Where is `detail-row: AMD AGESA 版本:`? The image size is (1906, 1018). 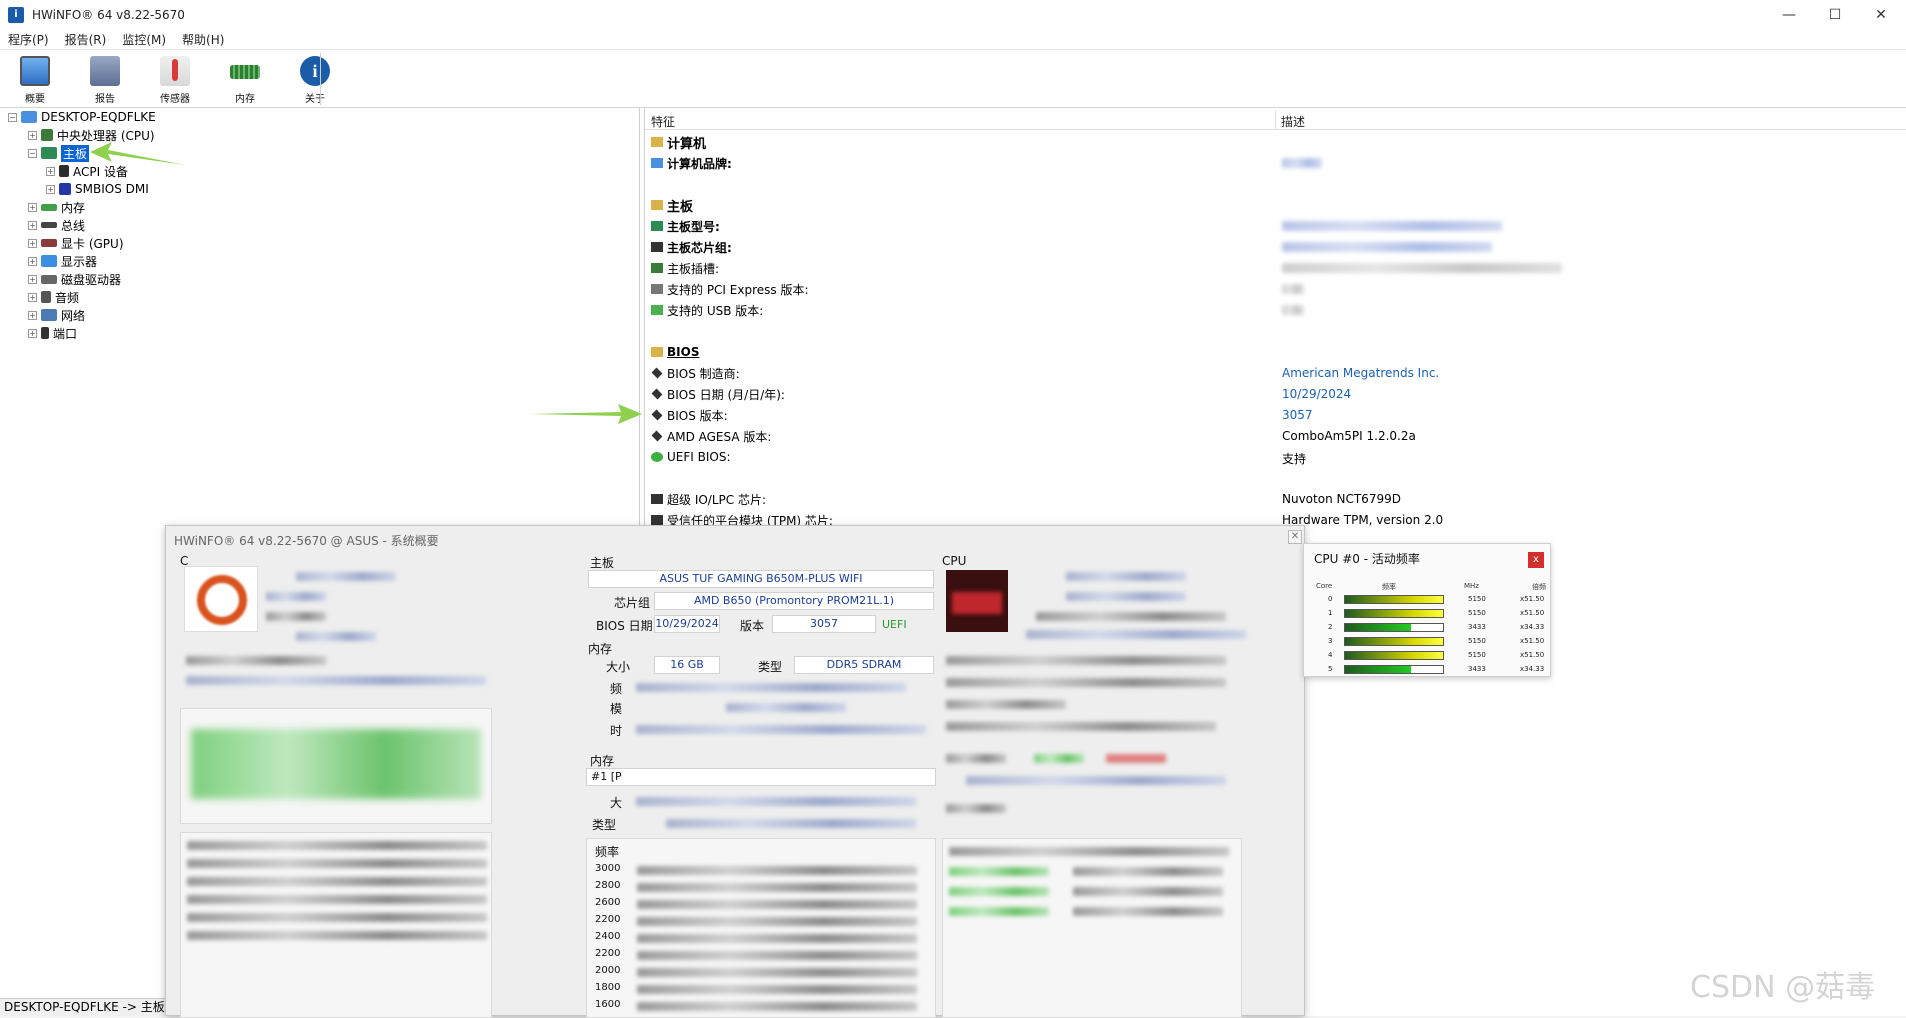 detail-row: AMD AGESA 版本: is located at coordinates (711, 436).